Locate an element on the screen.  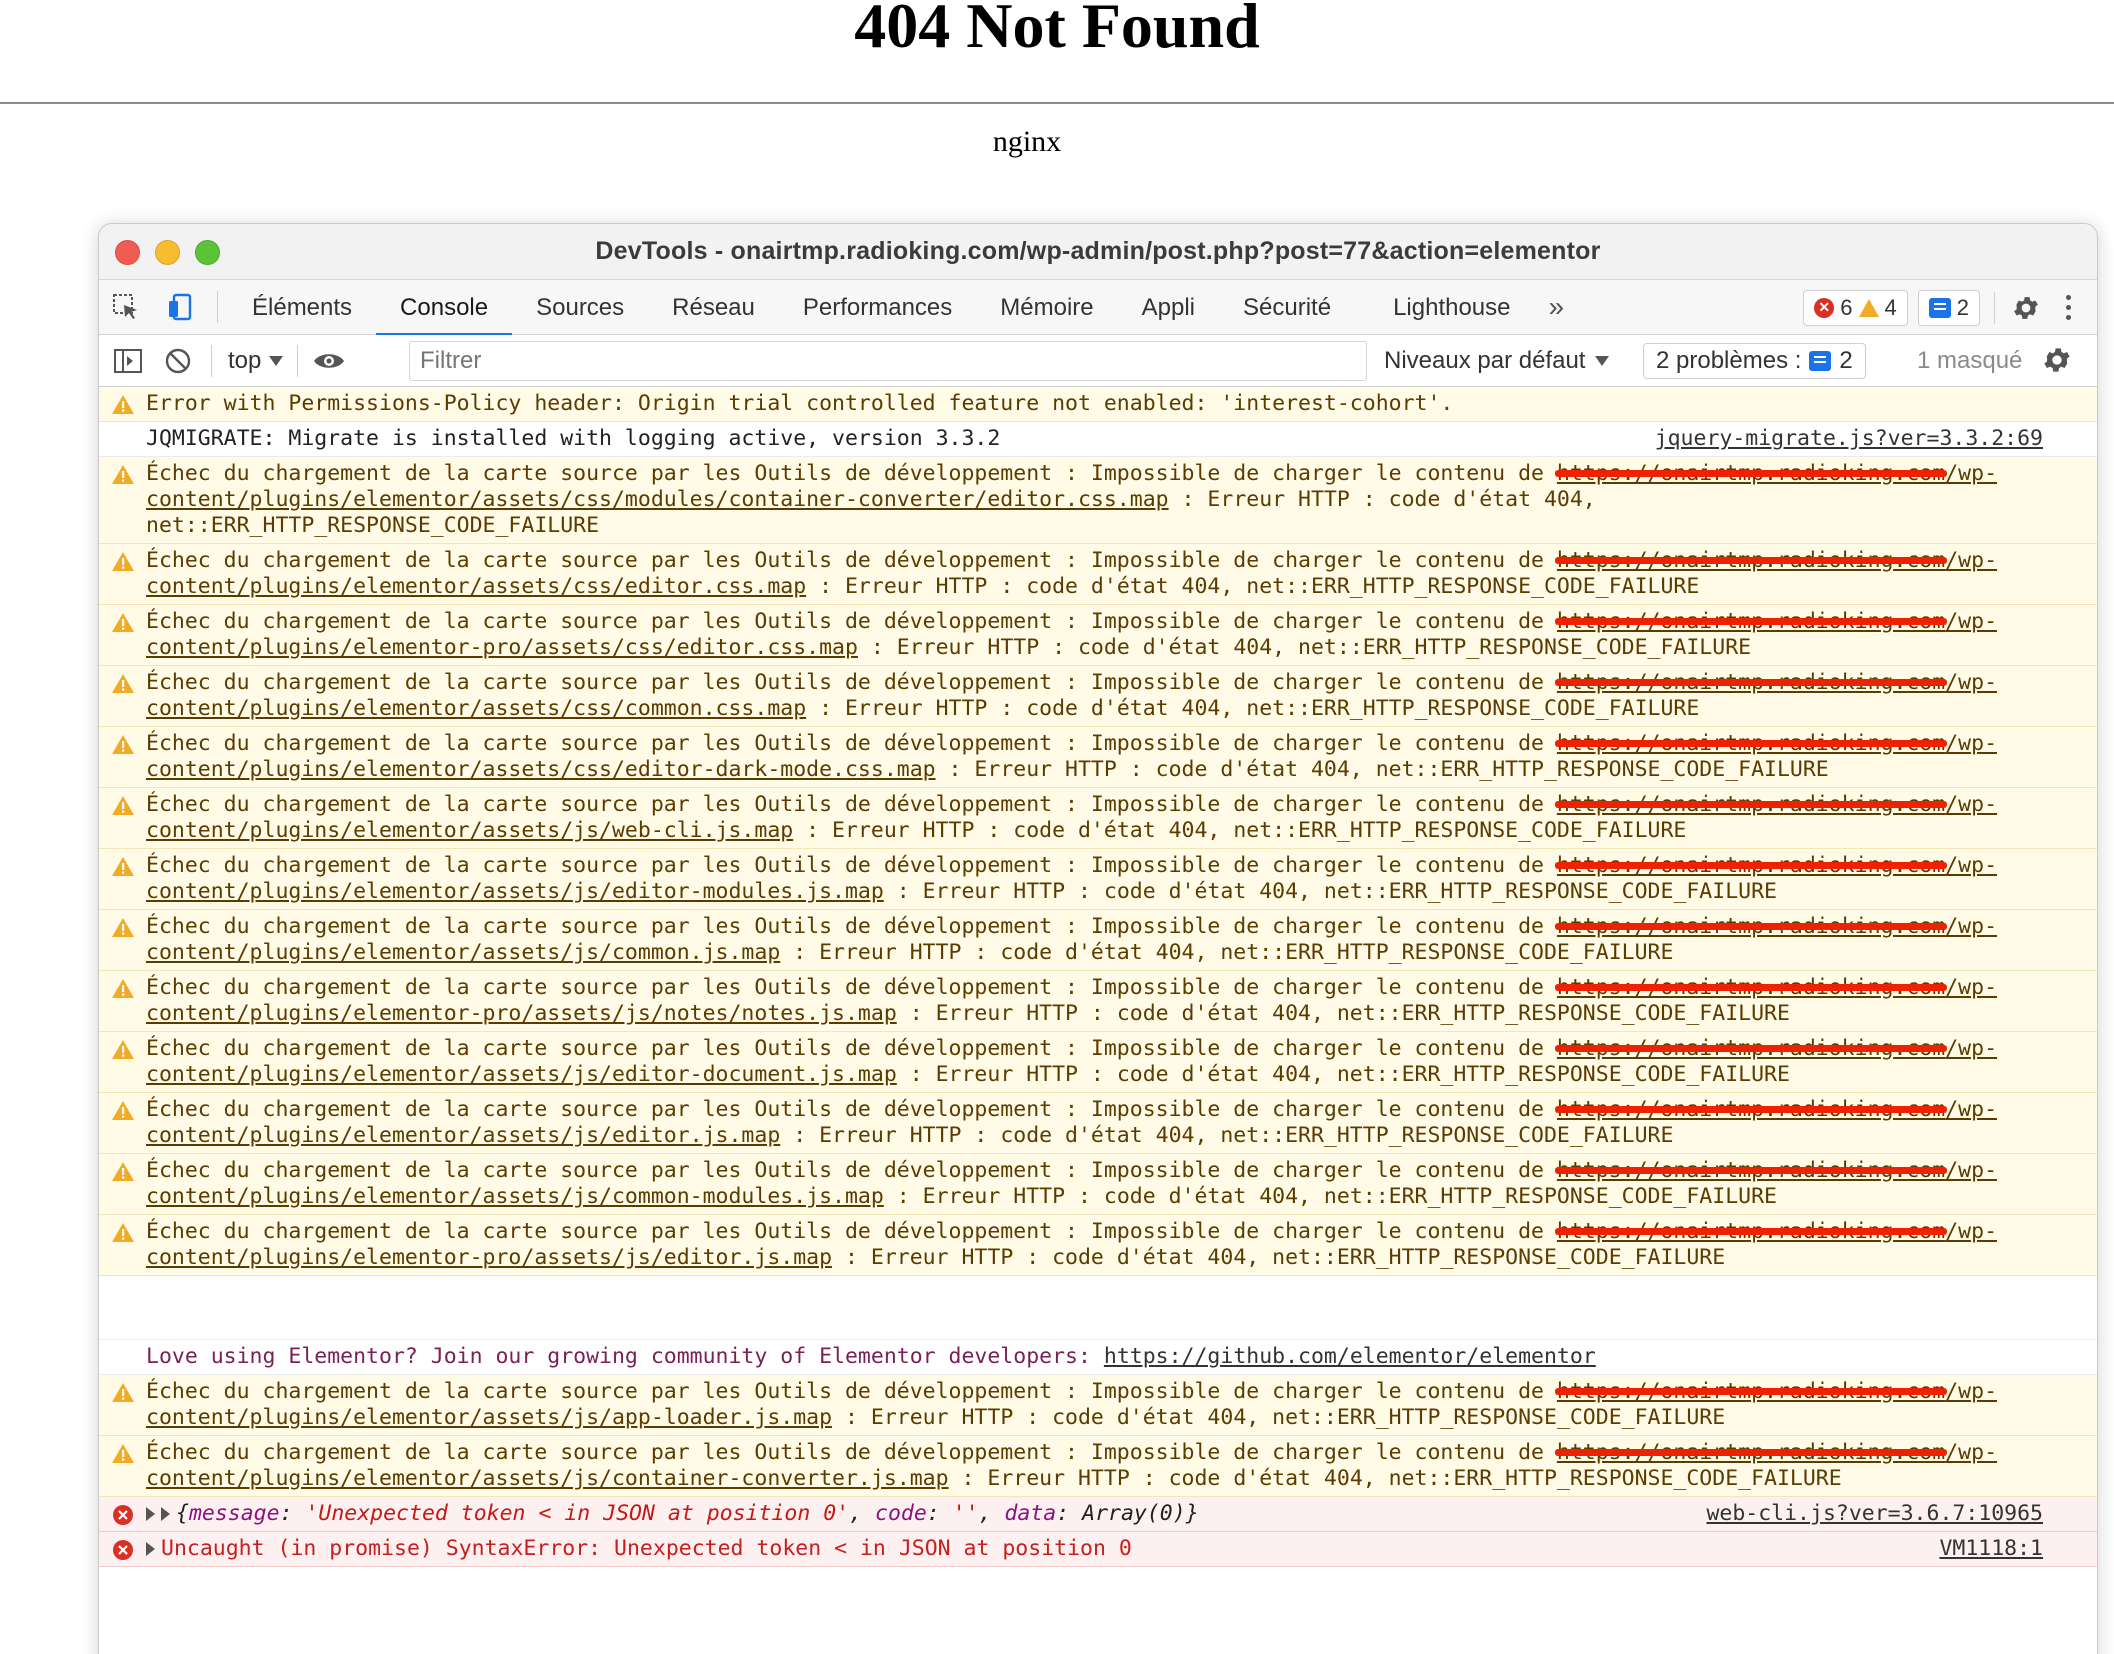
settings-gear-icon is located at coordinates (2026, 308).